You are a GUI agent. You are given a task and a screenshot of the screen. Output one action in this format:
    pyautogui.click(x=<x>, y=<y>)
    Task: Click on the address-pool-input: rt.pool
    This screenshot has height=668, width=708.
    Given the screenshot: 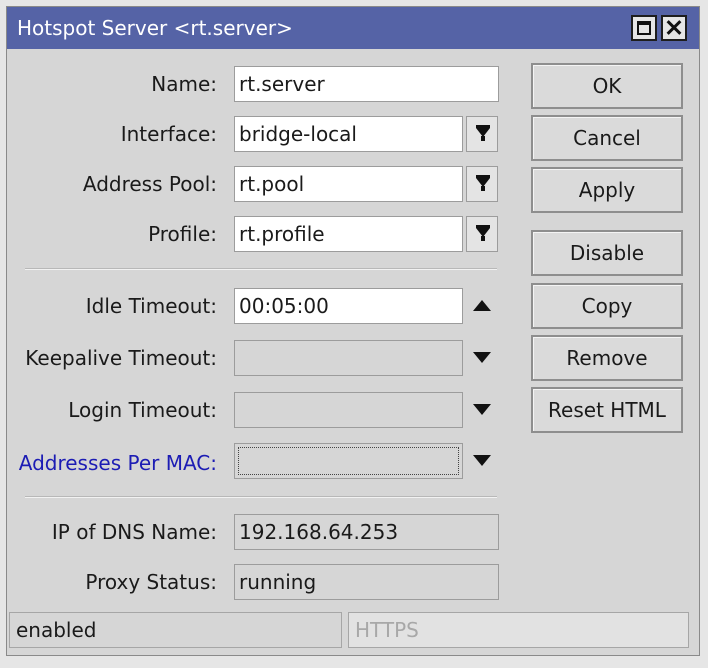 What is the action you would take?
    pyautogui.click(x=348, y=184)
    